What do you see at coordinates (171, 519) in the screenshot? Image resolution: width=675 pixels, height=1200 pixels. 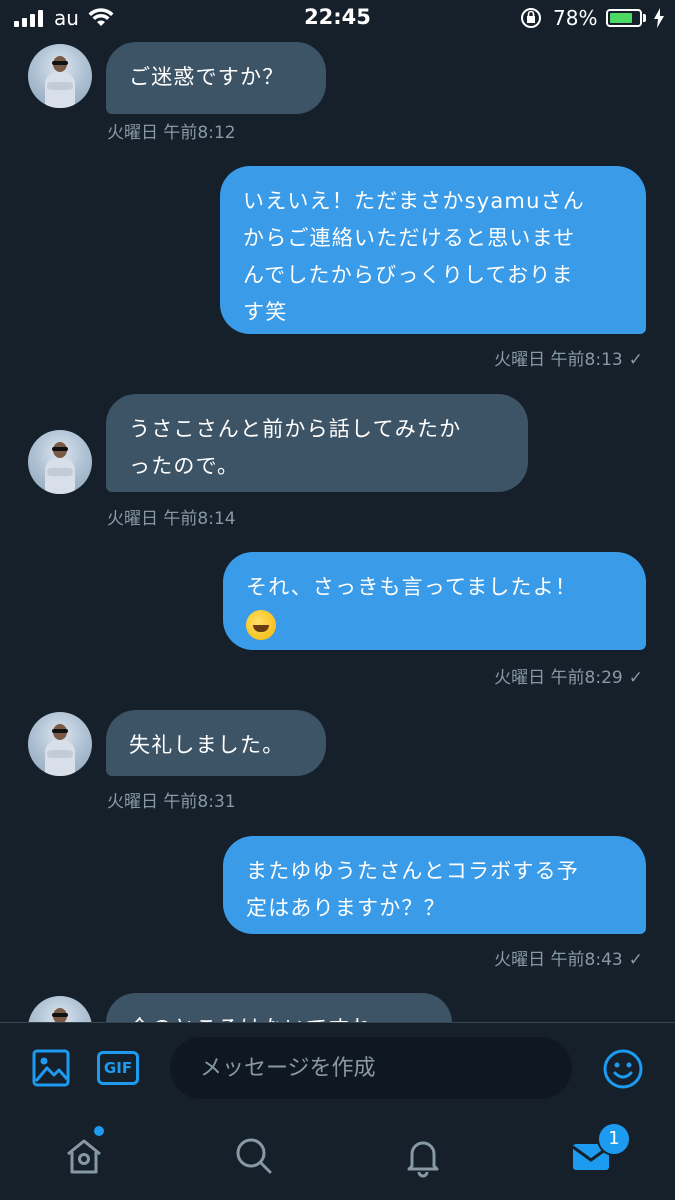 I see `message-timestamp: 火曜日 午前8:14` at bounding box center [171, 519].